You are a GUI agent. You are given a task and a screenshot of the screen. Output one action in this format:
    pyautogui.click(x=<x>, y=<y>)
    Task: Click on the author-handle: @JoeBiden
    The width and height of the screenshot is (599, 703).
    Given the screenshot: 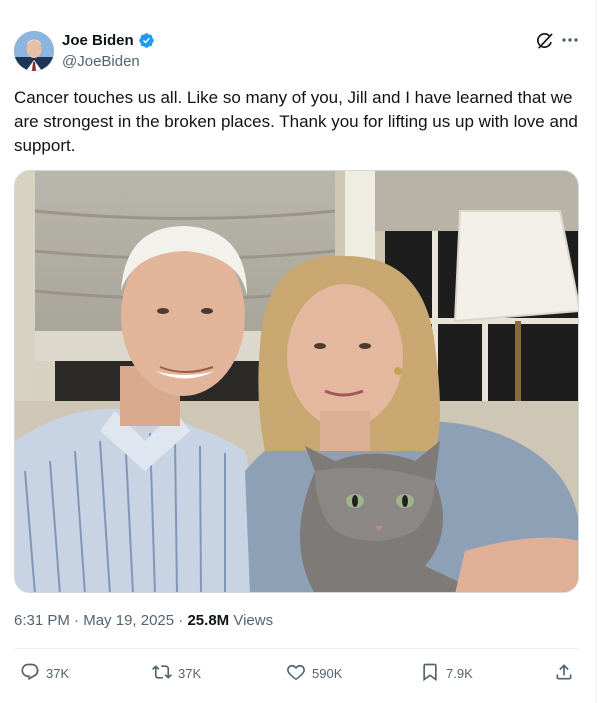 What is the action you would take?
    pyautogui.click(x=101, y=61)
    